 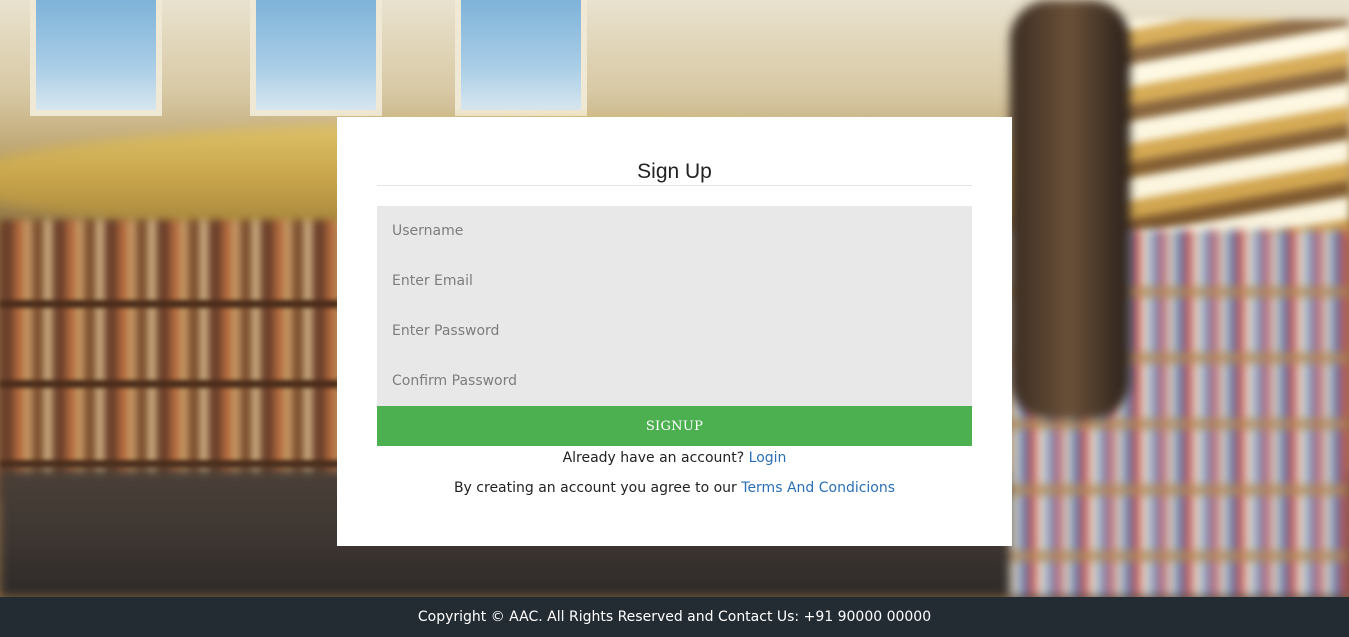 What do you see at coordinates (674, 381) in the screenshot?
I see `confirm-password-input` at bounding box center [674, 381].